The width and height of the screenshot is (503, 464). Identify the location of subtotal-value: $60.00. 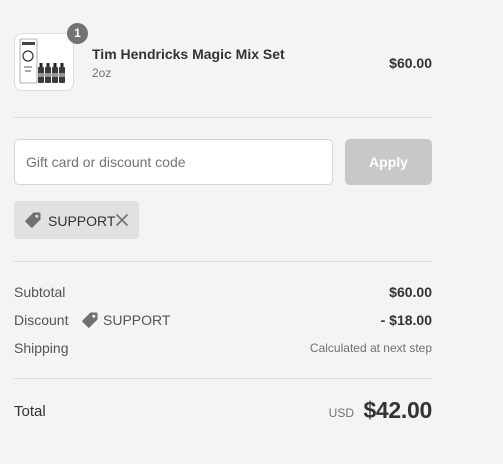
(410, 292).